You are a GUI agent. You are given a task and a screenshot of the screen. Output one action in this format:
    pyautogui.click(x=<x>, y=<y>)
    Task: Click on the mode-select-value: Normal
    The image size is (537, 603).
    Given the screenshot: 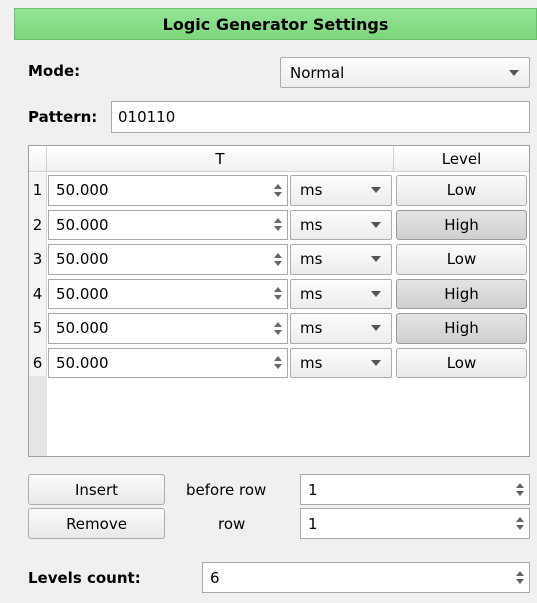 What is the action you would take?
    pyautogui.click(x=317, y=72)
    